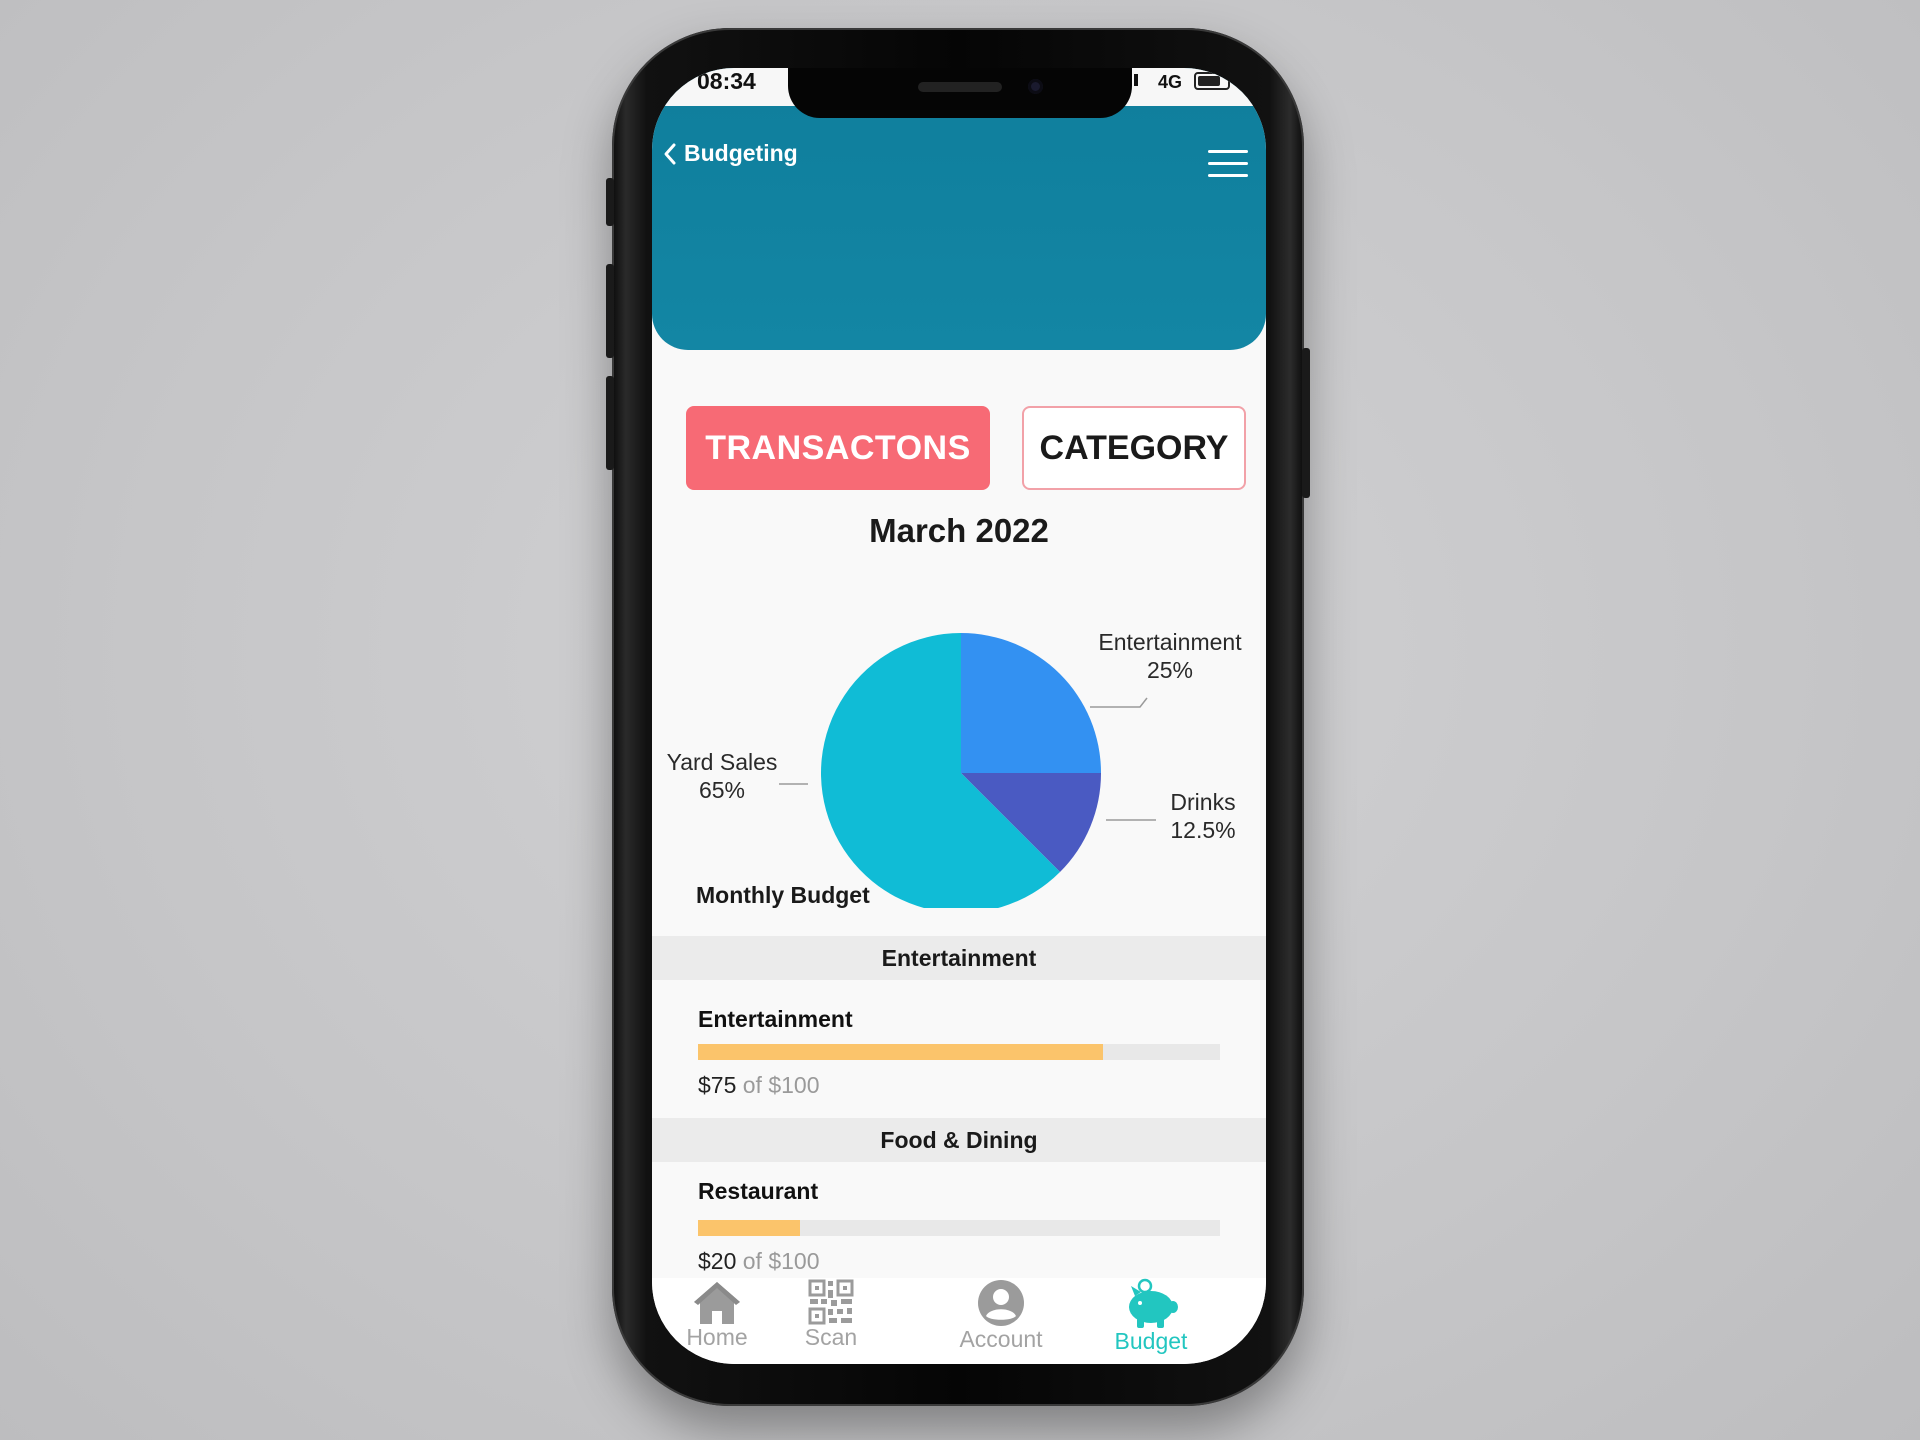 The height and width of the screenshot is (1440, 1920). I want to click on tab-category: CATEGORY, so click(1134, 448).